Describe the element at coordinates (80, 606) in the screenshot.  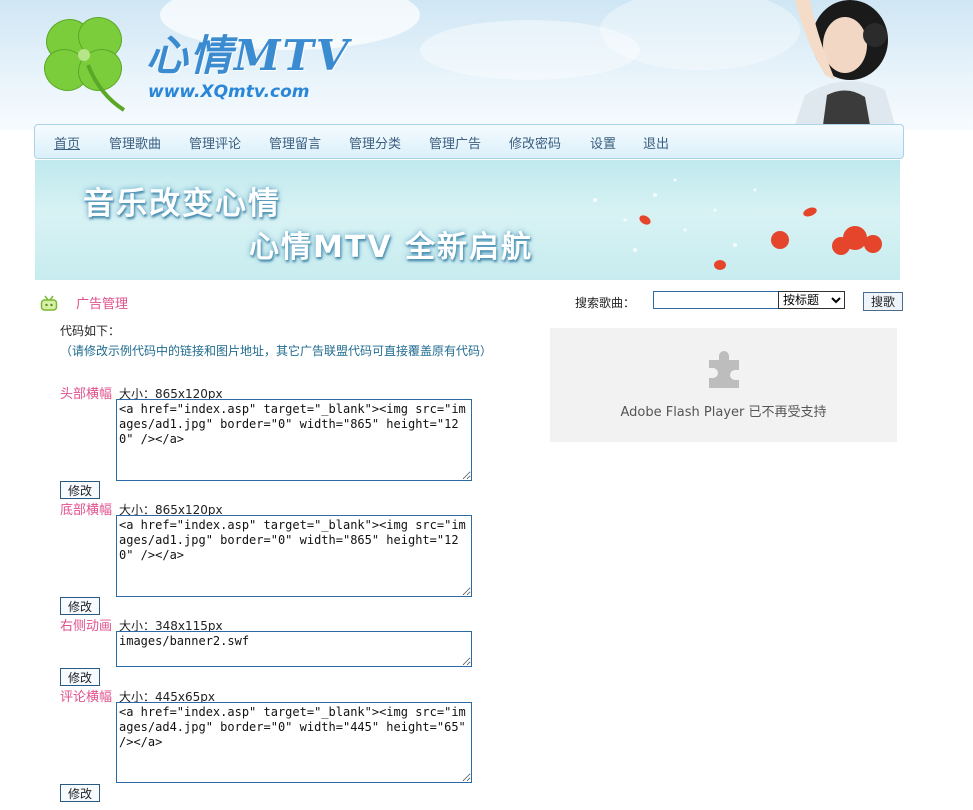
I see `modify-button-footer-banner: 修改` at that location.